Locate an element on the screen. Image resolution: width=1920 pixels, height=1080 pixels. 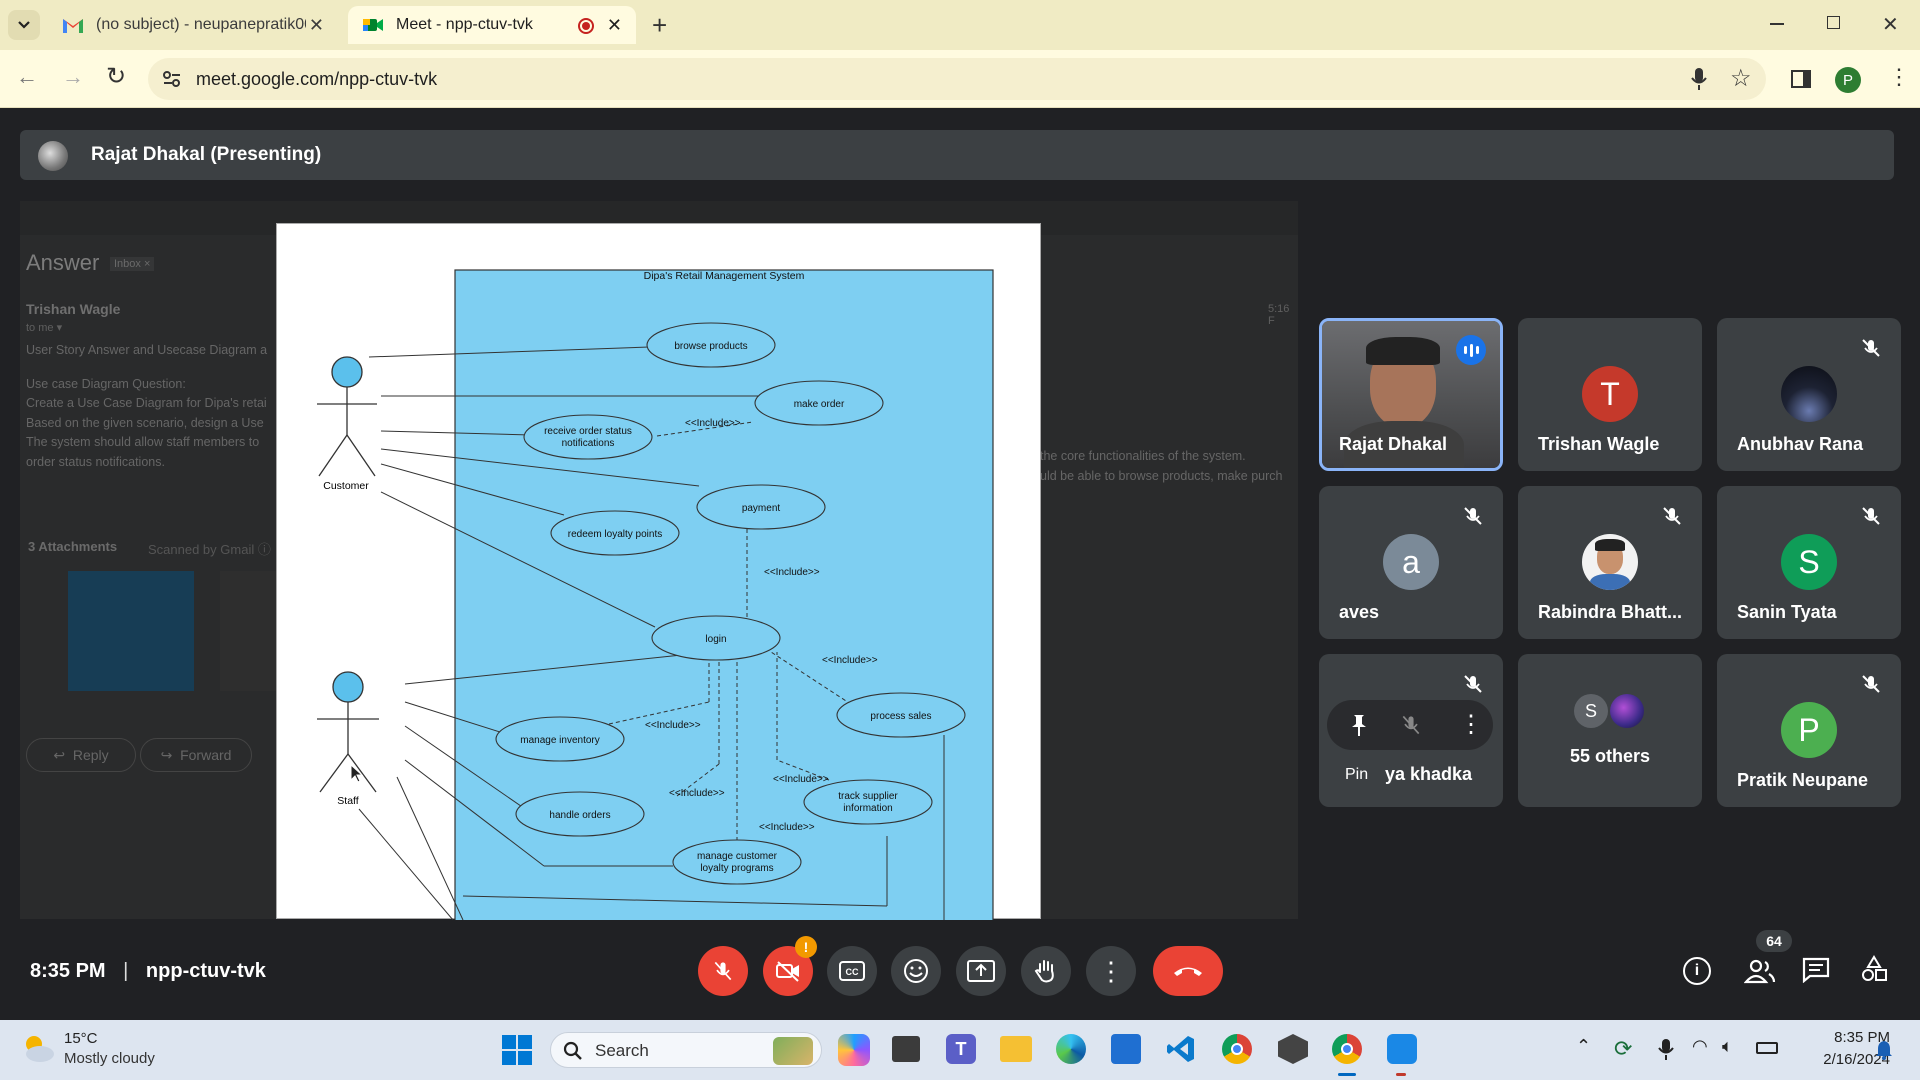
tab-search-button is located at coordinates (24, 25).